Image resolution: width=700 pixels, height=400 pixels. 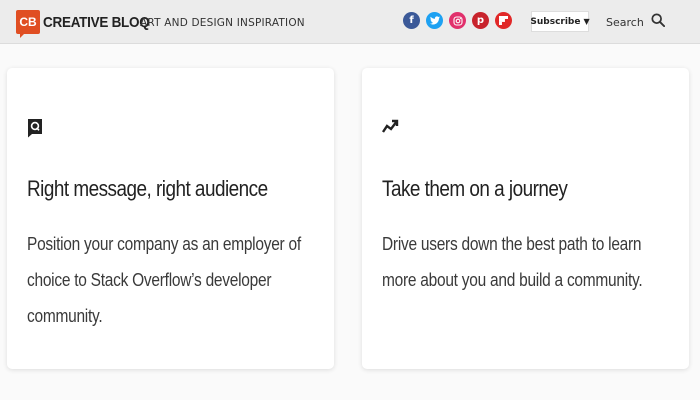 I want to click on search-icon, so click(x=658, y=22).